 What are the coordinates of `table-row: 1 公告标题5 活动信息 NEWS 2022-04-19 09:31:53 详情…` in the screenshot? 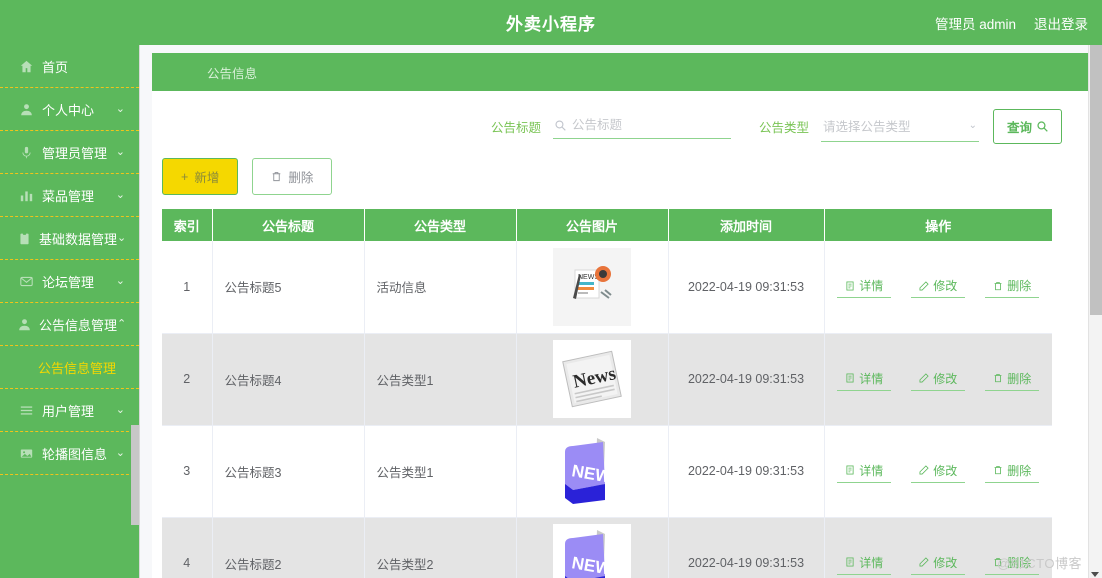 It's located at (607, 287).